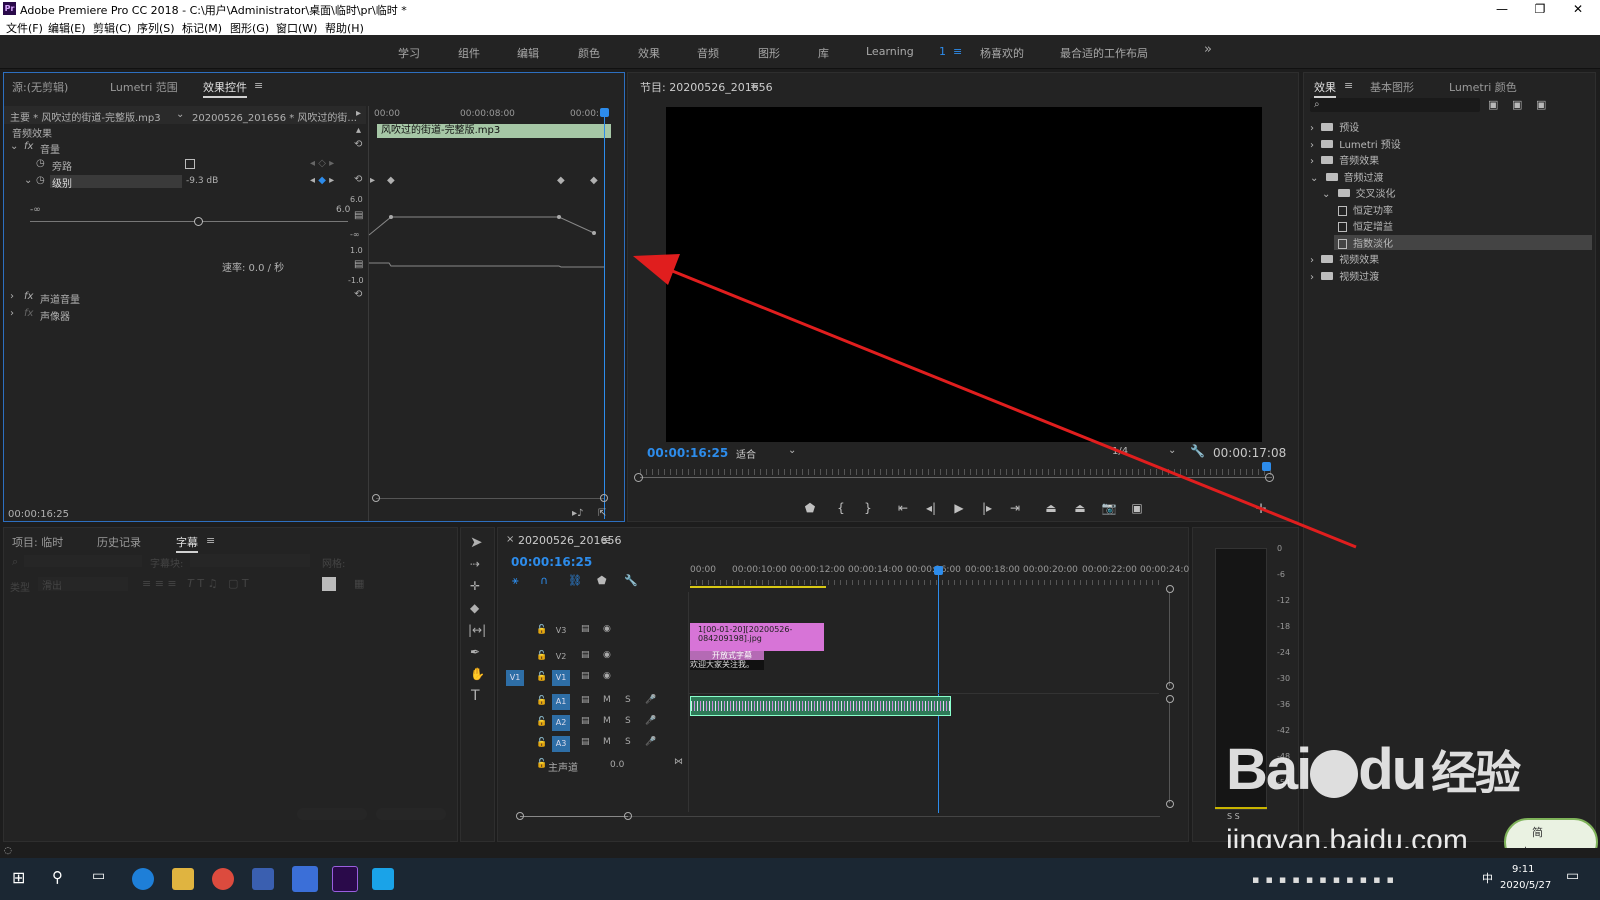  Describe the element at coordinates (1363, 225) in the screenshot. I see `effects-tree-item: 恒定增益` at that location.